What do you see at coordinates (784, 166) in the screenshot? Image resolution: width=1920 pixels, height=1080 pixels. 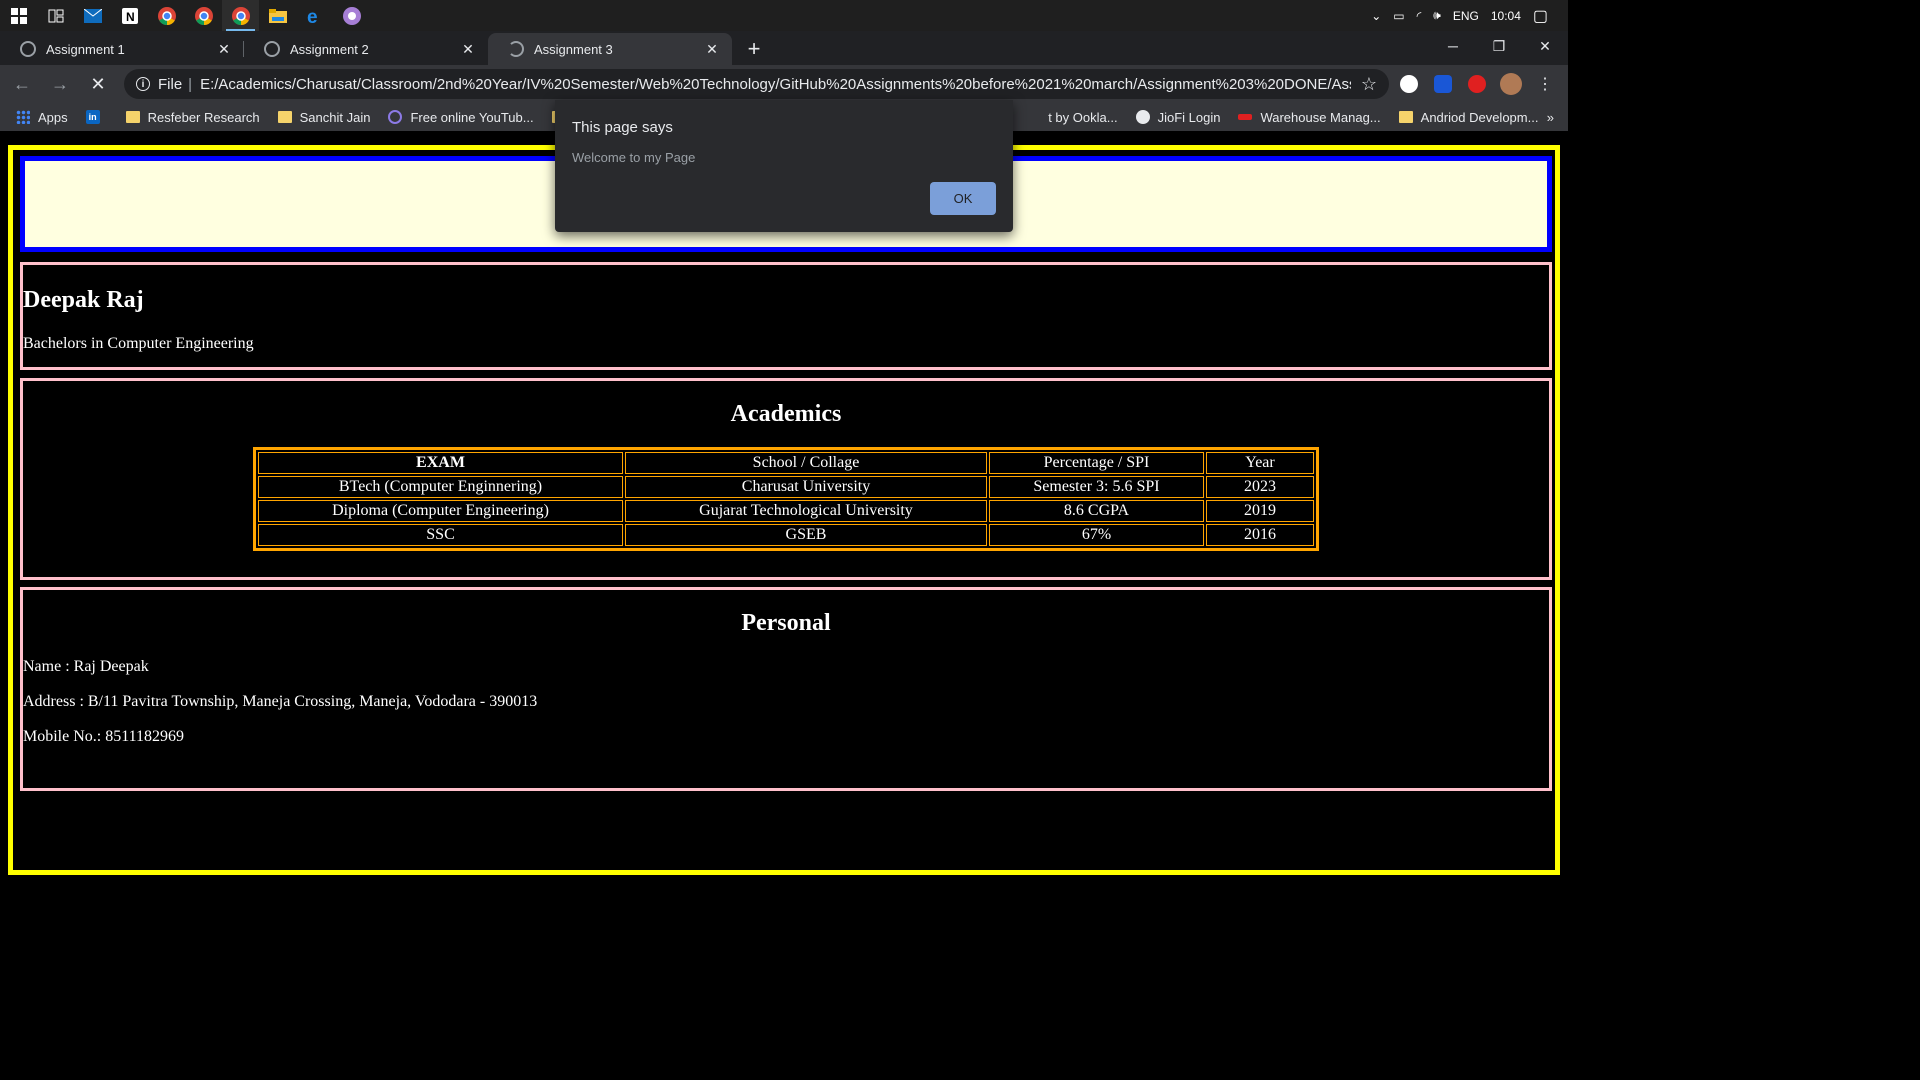 I see `alert-dialog: This page says Welcome to my Page OK` at bounding box center [784, 166].